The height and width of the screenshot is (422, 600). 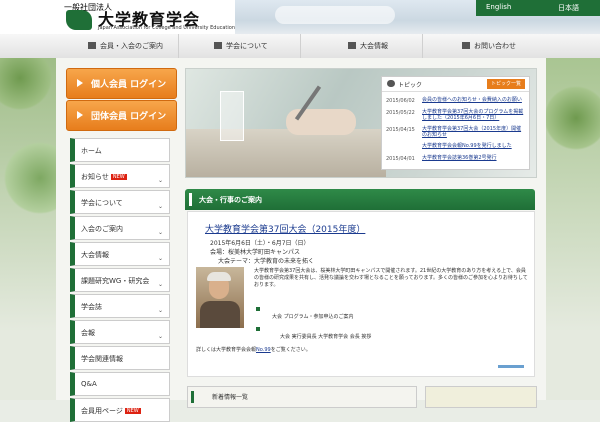 What do you see at coordinates (129, 117) in the screenshot?
I see `group-login-label: 団体会員 ログイン` at bounding box center [129, 117].